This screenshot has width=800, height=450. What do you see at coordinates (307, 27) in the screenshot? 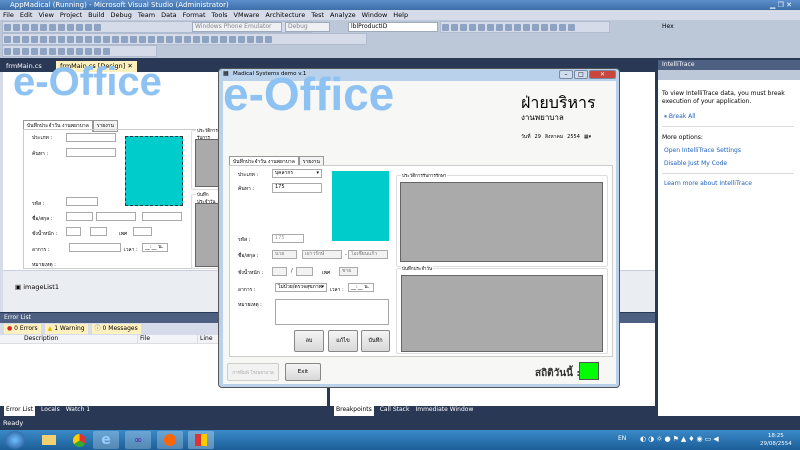
I see `config-select: Debug` at bounding box center [307, 27].